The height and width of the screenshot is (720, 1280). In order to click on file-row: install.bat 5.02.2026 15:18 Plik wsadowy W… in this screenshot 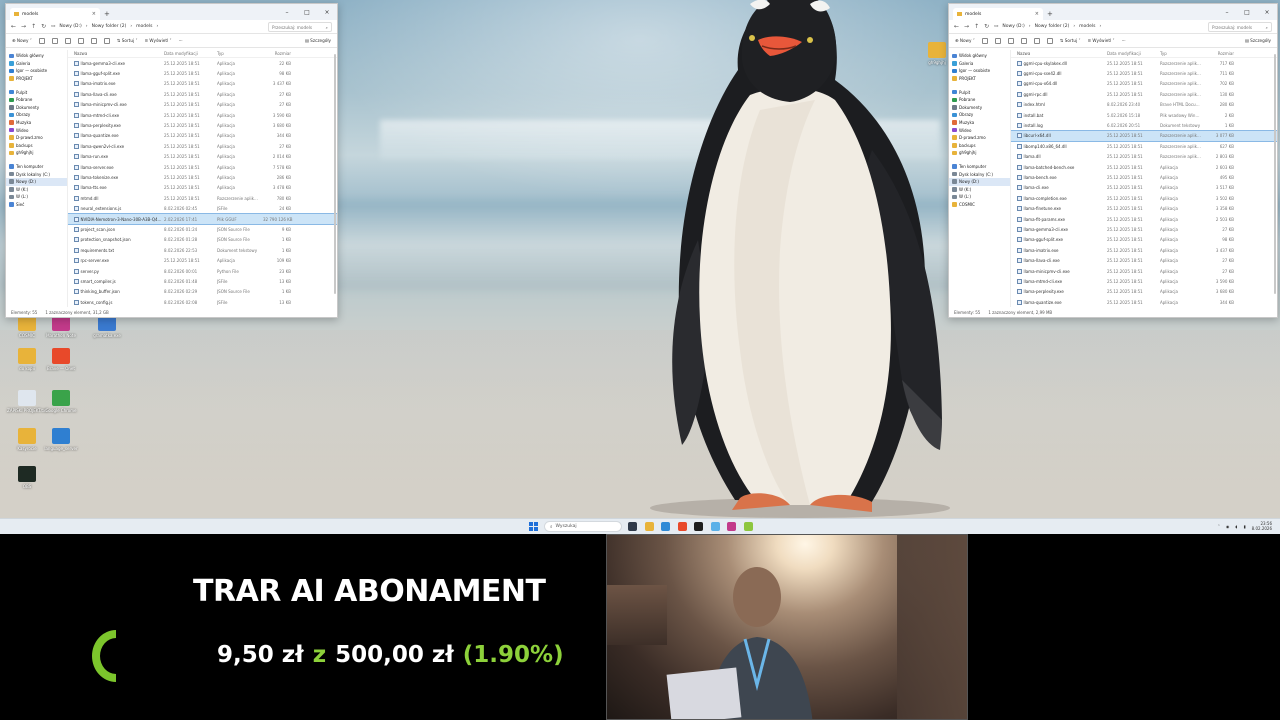, I will do `click(1144, 115)`.